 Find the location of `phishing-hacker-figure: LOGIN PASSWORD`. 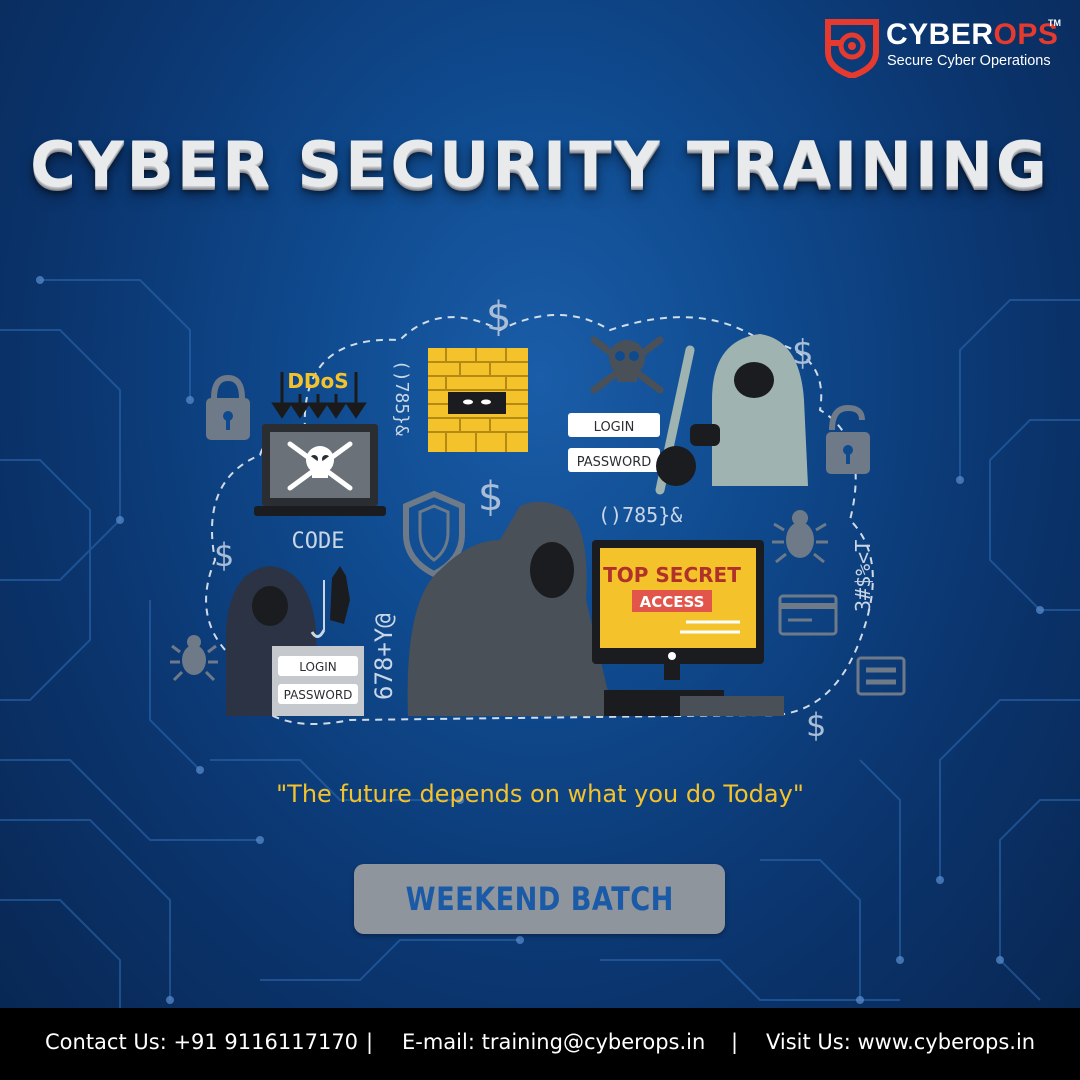

phishing-hacker-figure: LOGIN PASSWORD is located at coordinates (295, 641).